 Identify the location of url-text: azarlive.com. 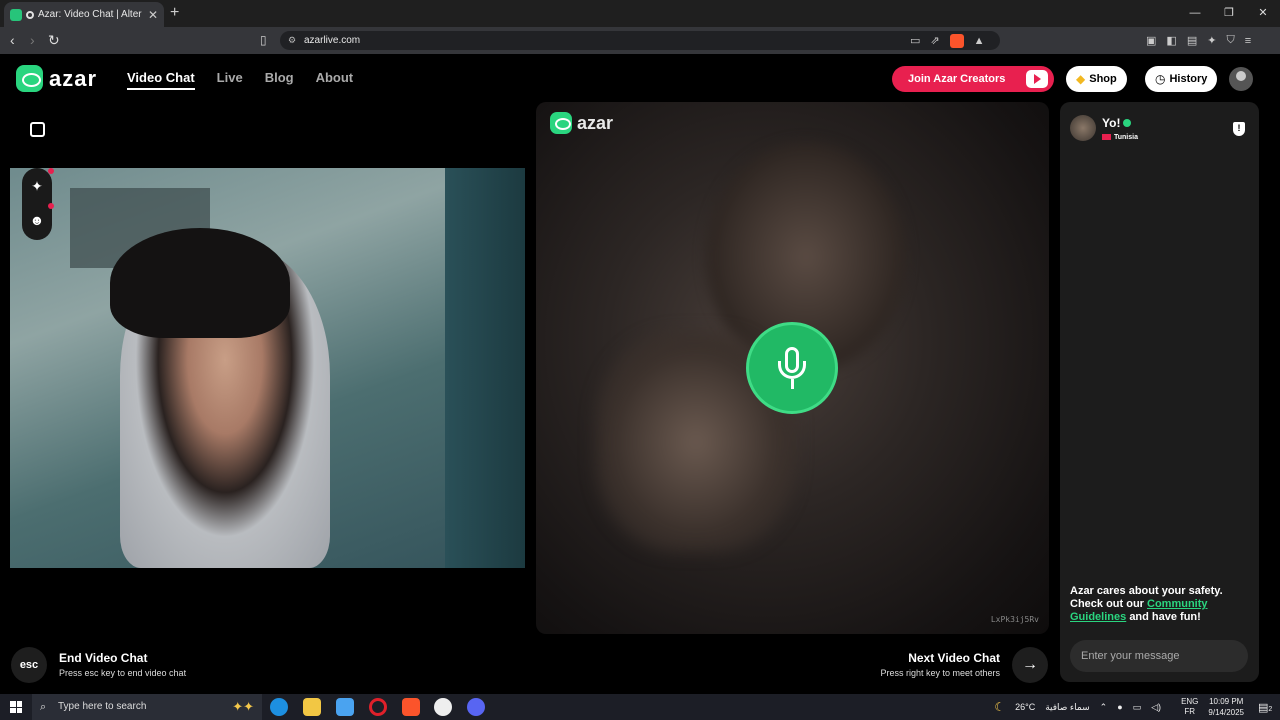
(332, 40).